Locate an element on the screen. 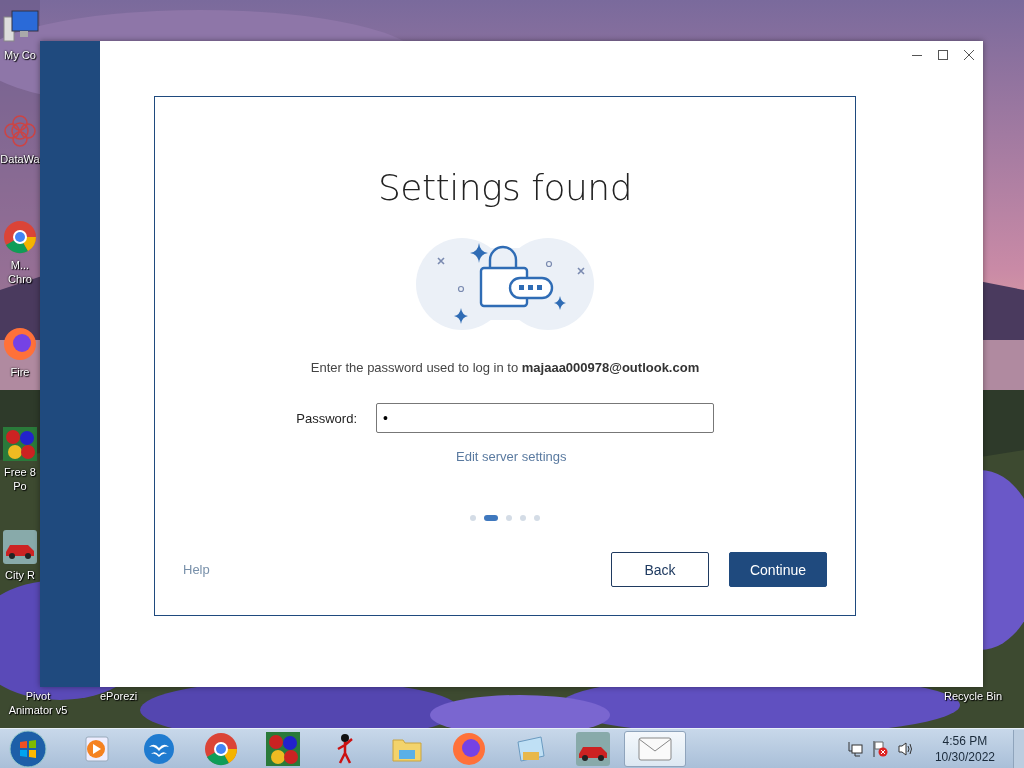 The height and width of the screenshot is (768, 1024). close-icon is located at coordinates (969, 55).